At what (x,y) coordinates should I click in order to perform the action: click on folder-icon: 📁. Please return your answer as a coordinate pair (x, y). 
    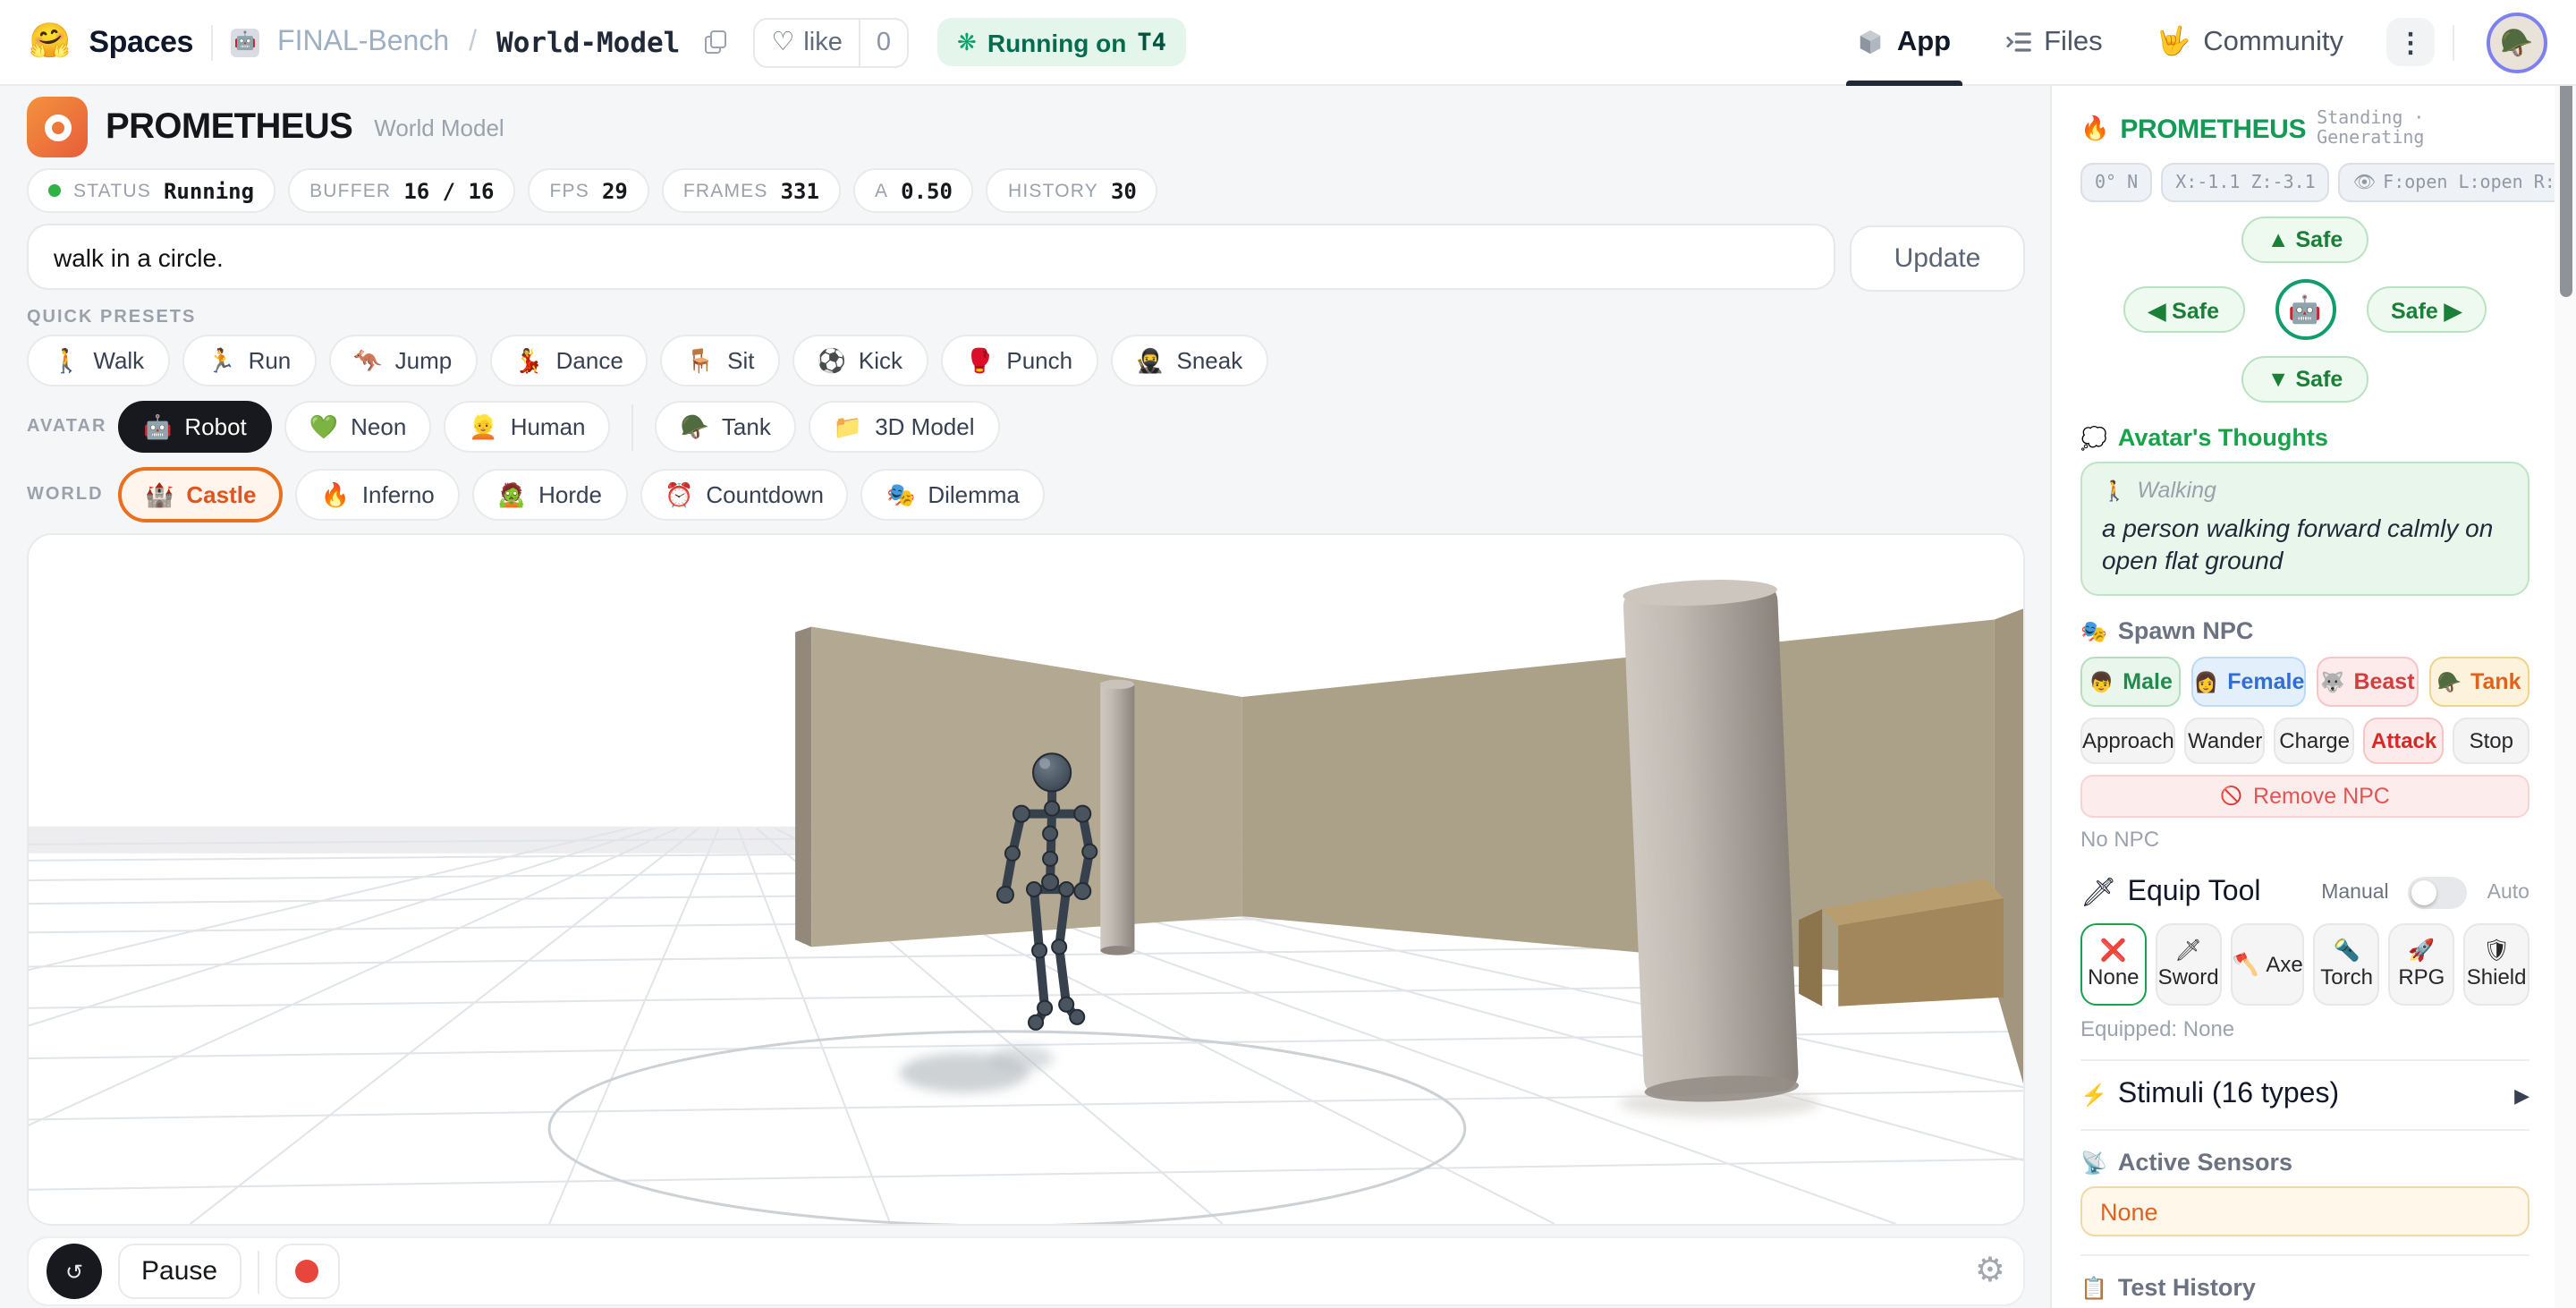
    Looking at the image, I should click on (848, 426).